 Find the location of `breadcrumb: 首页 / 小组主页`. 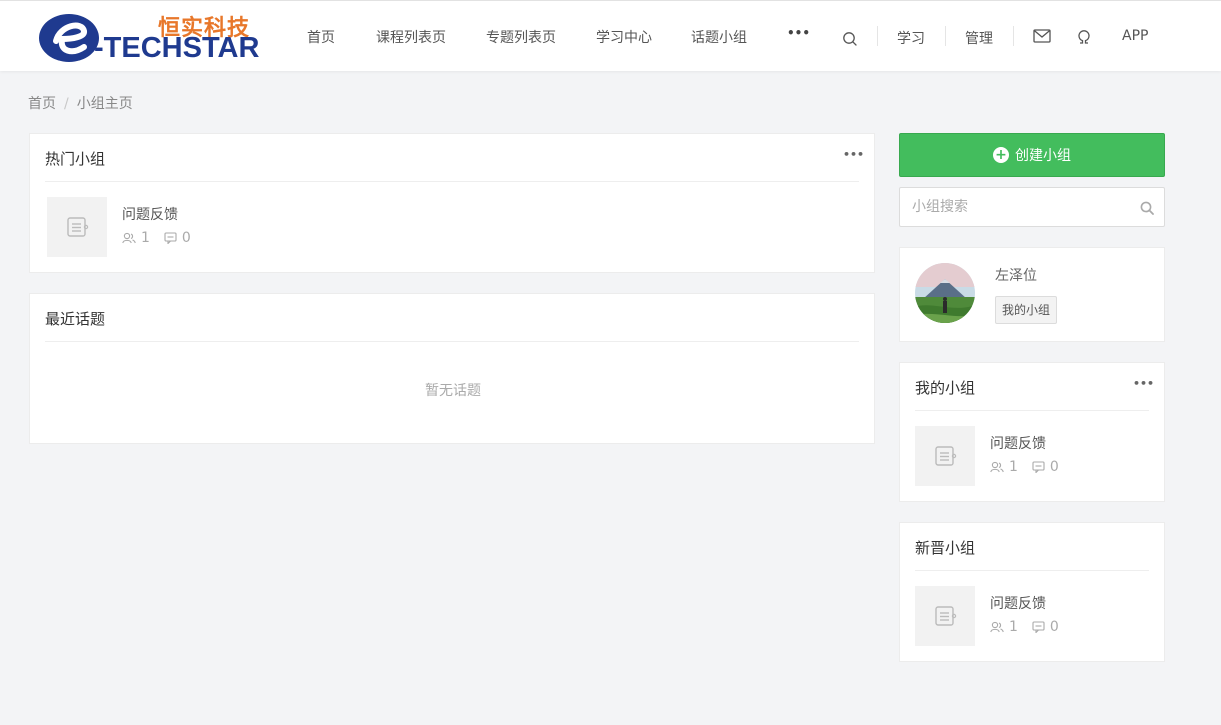

breadcrumb: 首页 / 小组主页 is located at coordinates (80, 103).